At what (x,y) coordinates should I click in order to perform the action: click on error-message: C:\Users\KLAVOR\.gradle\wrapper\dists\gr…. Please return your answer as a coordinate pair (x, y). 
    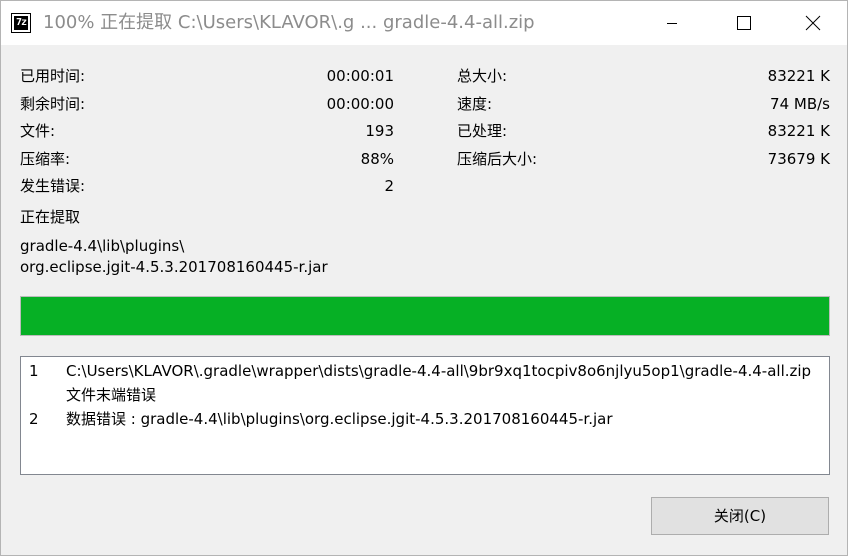
    Looking at the image, I should click on (439, 371).